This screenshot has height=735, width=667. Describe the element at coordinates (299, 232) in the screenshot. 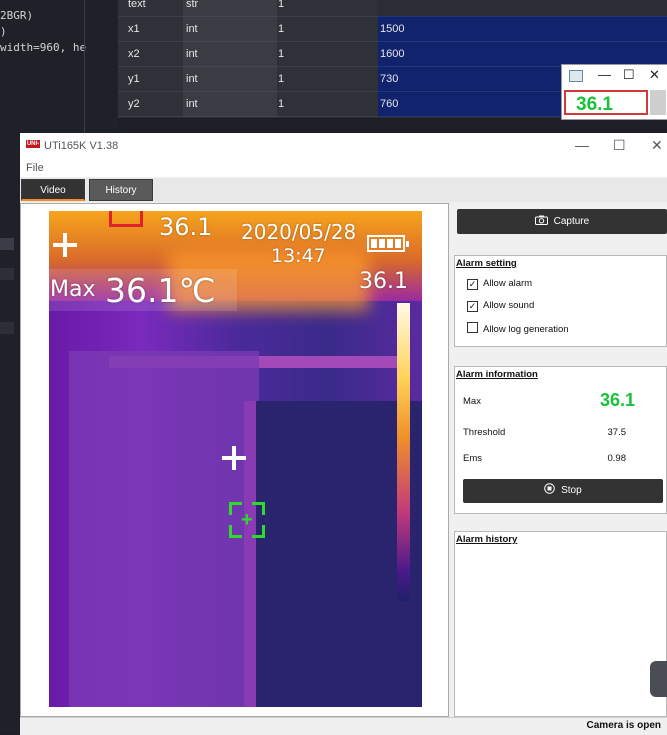

I see `date-label: 2020/05/28` at that location.